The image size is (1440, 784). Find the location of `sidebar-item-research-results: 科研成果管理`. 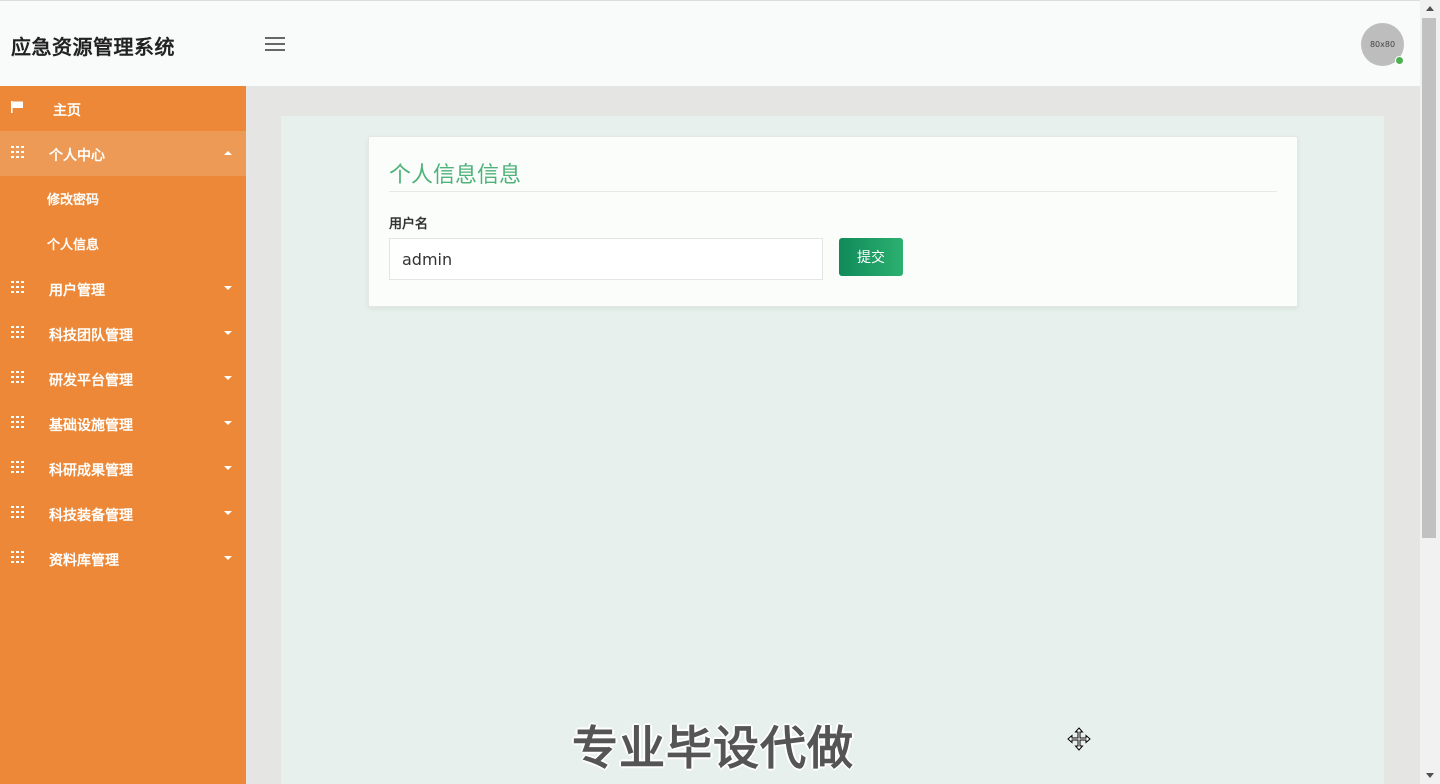

sidebar-item-research-results: 科研成果管理 is located at coordinates (123, 468).